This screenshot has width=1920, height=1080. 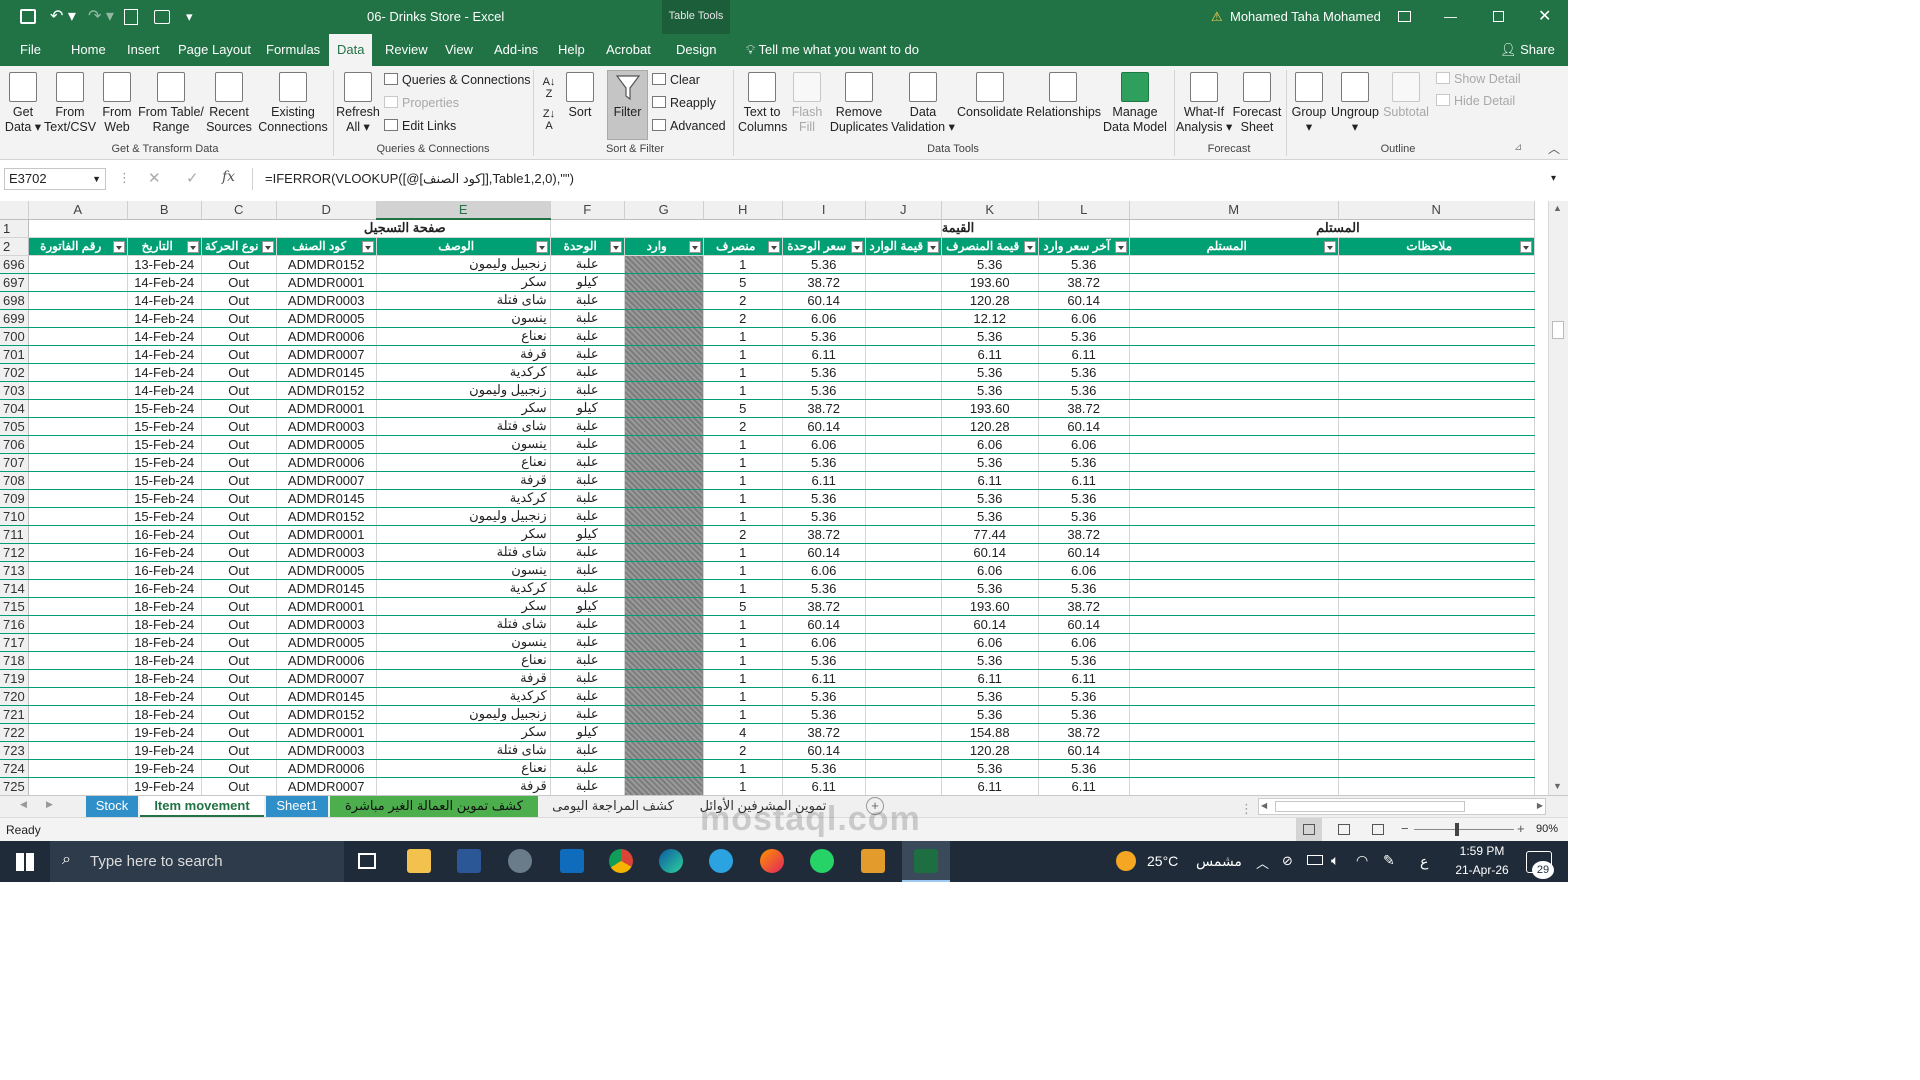 What do you see at coordinates (1544, 17) in the screenshot?
I see `close-icon: ✕` at bounding box center [1544, 17].